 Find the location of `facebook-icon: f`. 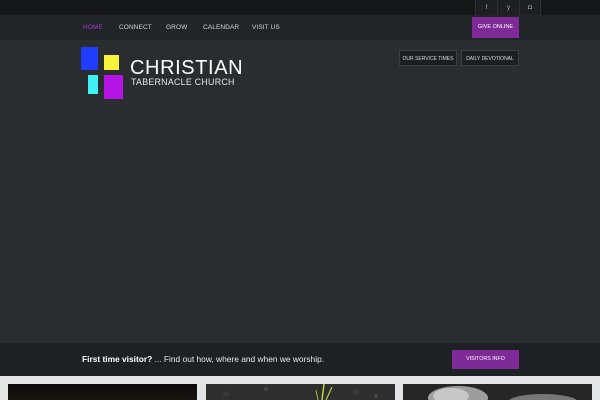

facebook-icon: f is located at coordinates (486, 7).